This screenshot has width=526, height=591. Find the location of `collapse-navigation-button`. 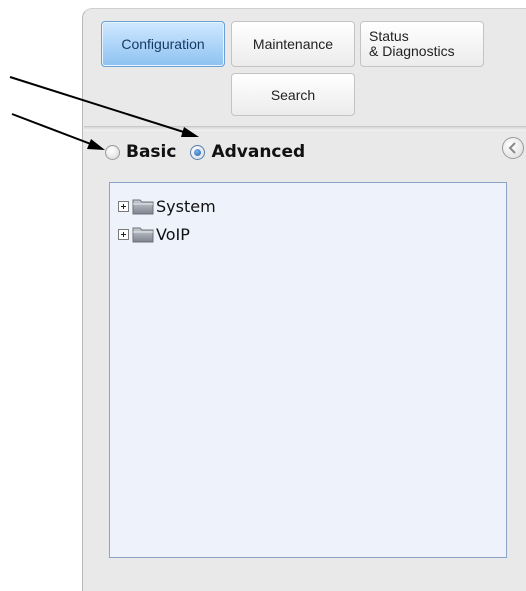

collapse-navigation-button is located at coordinates (513, 148).